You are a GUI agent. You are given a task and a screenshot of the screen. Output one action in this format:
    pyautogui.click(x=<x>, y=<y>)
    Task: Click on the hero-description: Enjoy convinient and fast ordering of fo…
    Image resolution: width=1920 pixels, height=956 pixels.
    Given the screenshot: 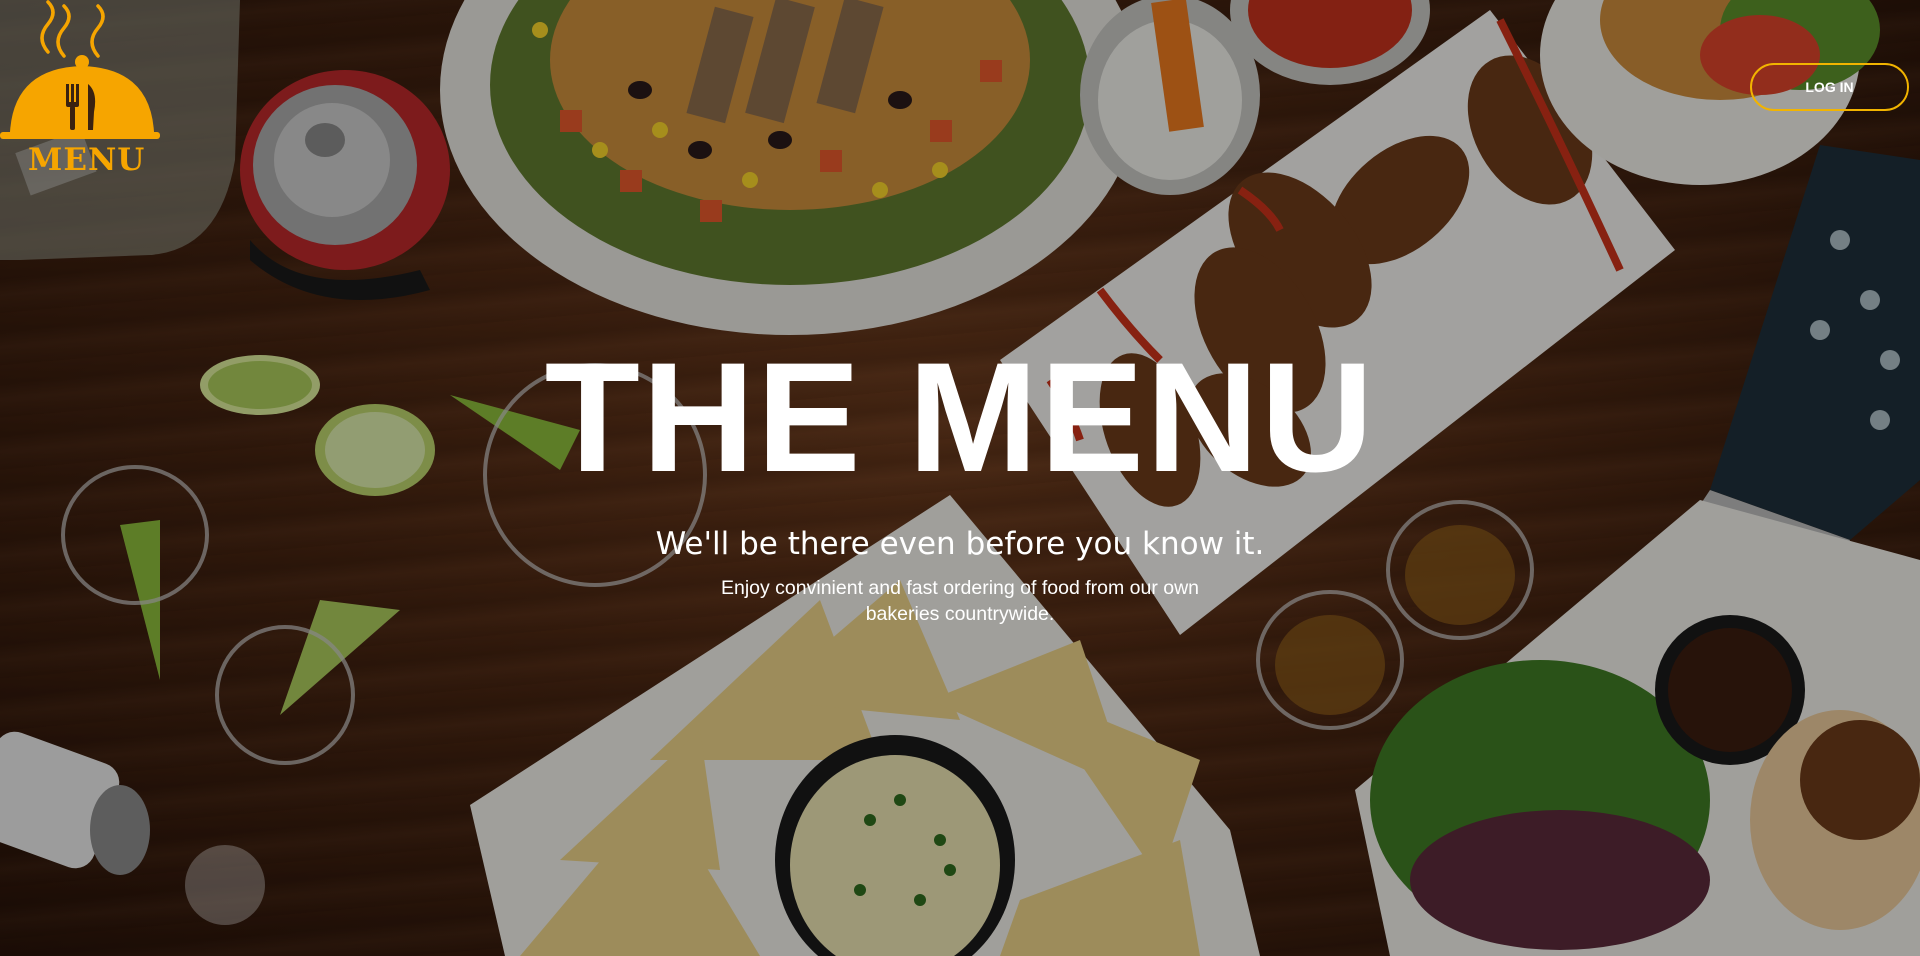 What is the action you would take?
    pyautogui.click(x=960, y=601)
    